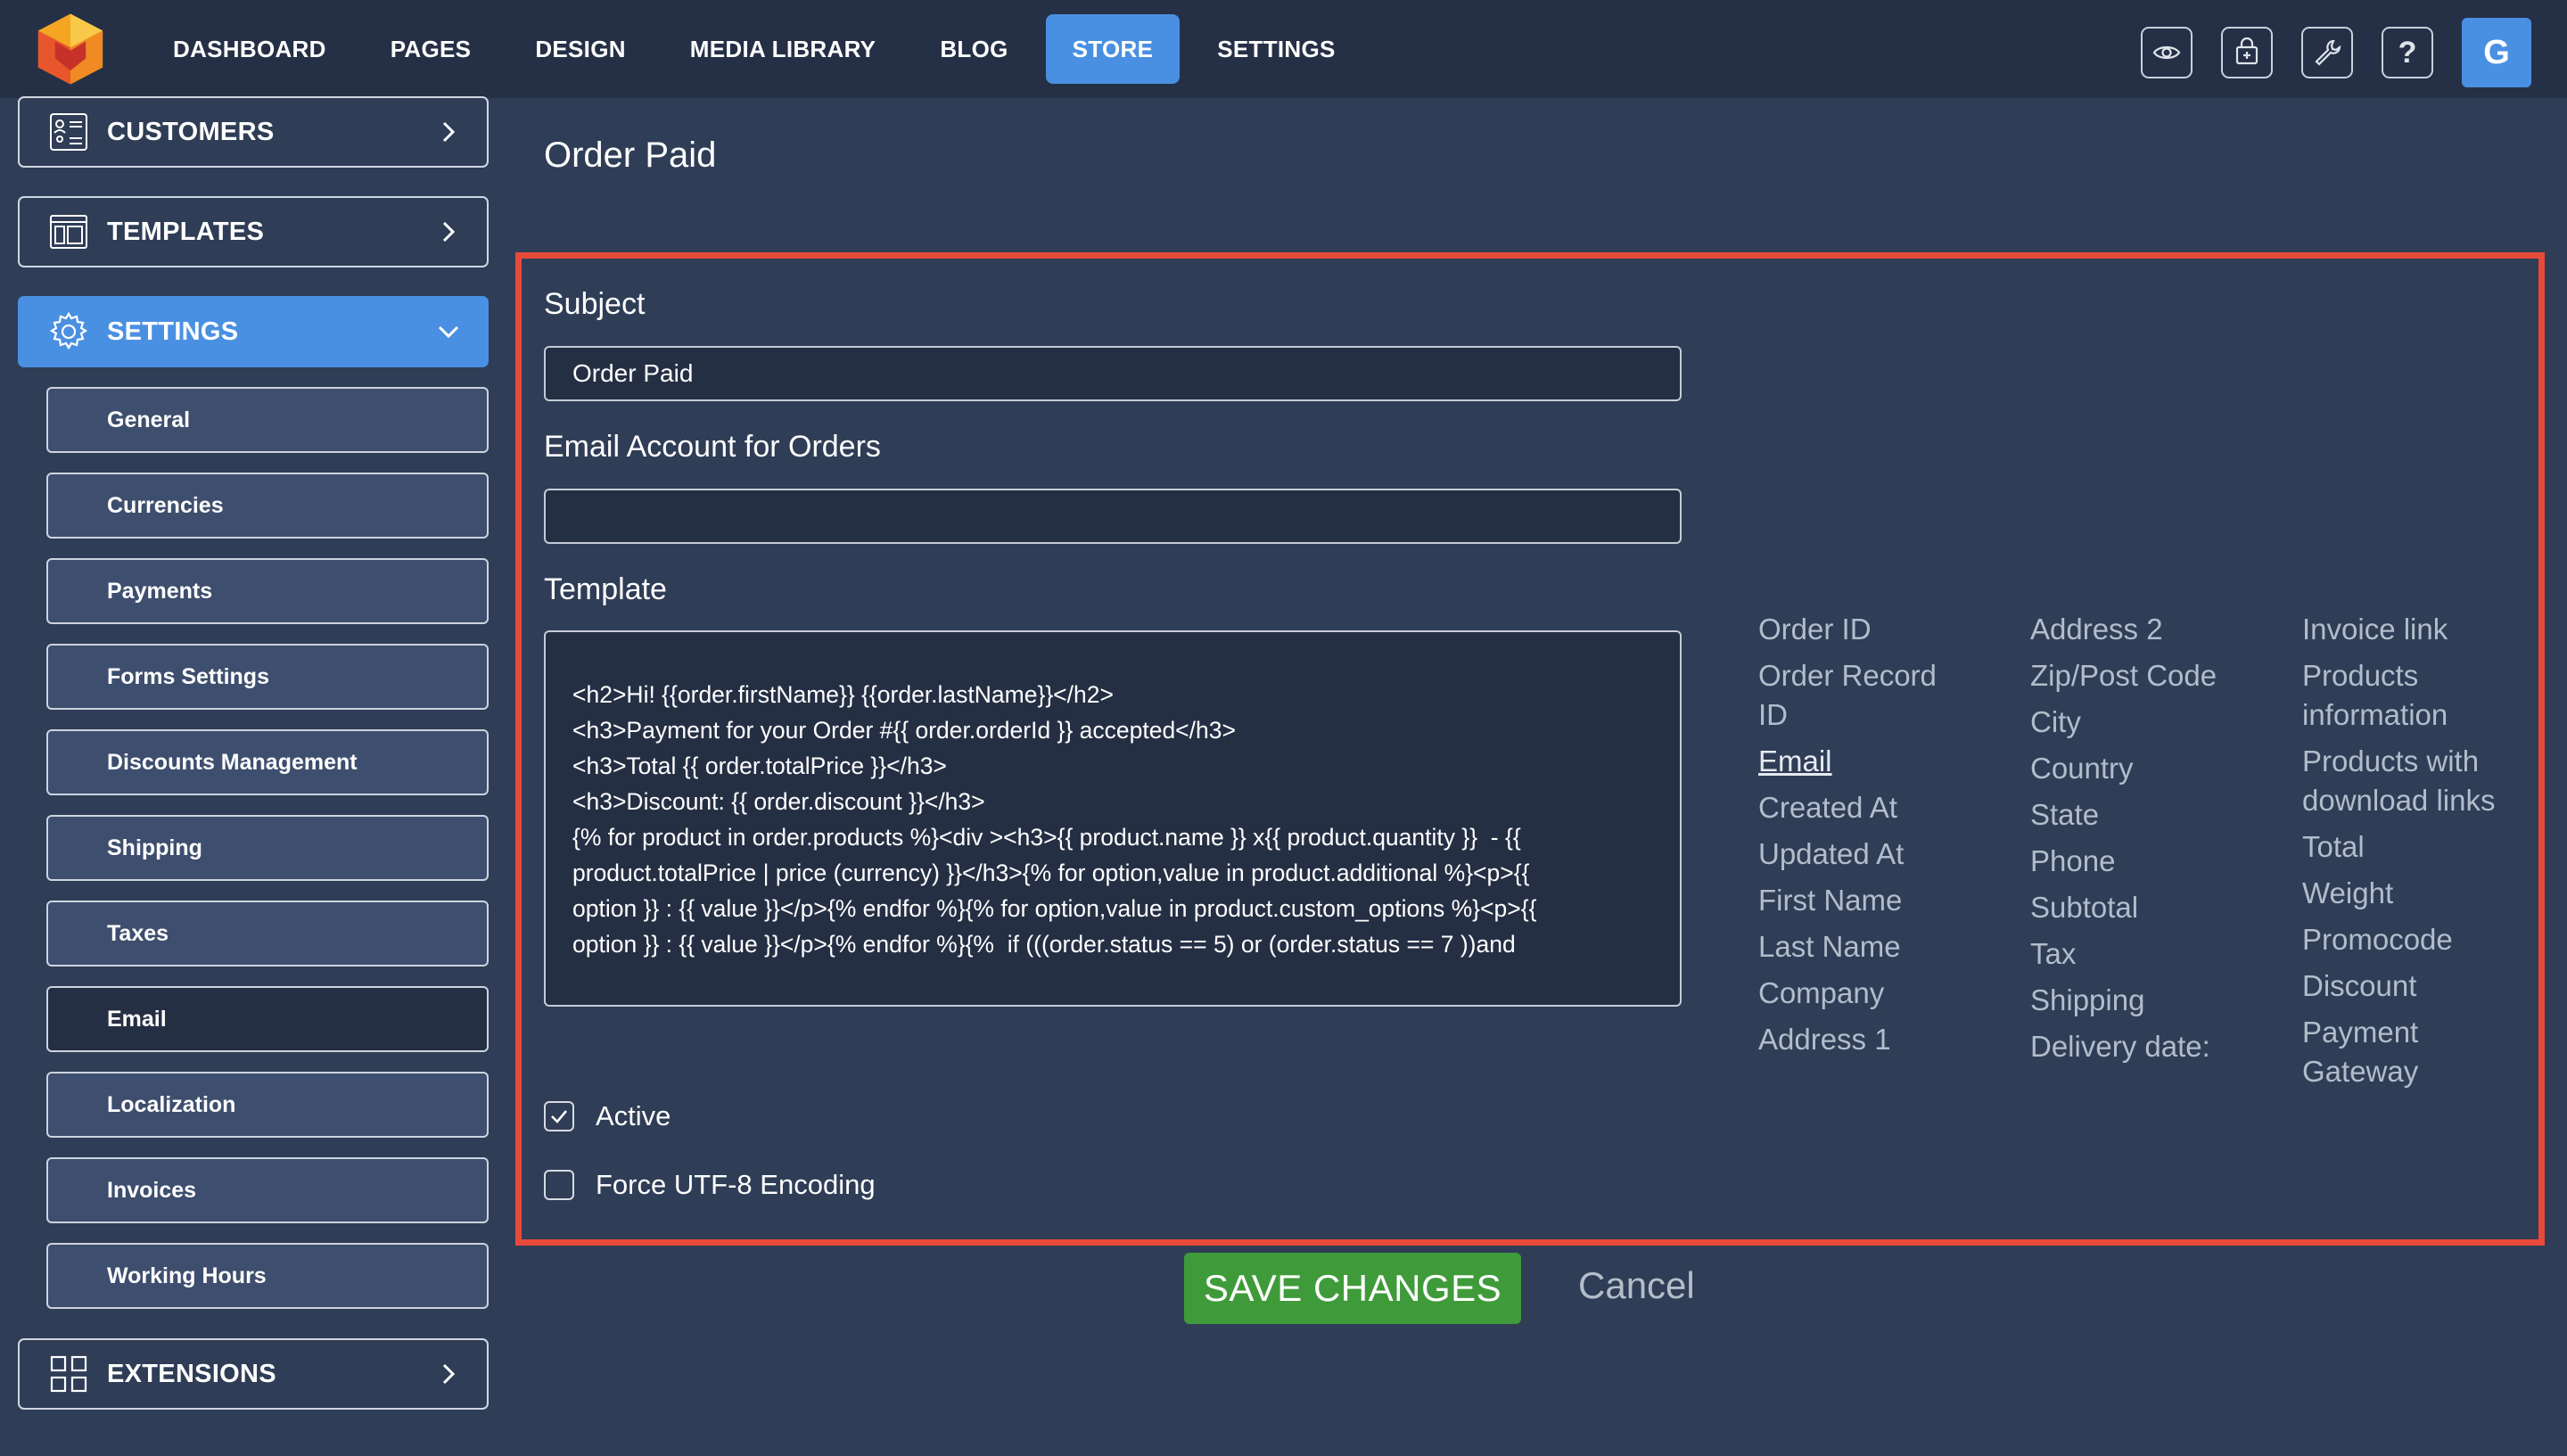  I want to click on gear-icon, so click(68, 331).